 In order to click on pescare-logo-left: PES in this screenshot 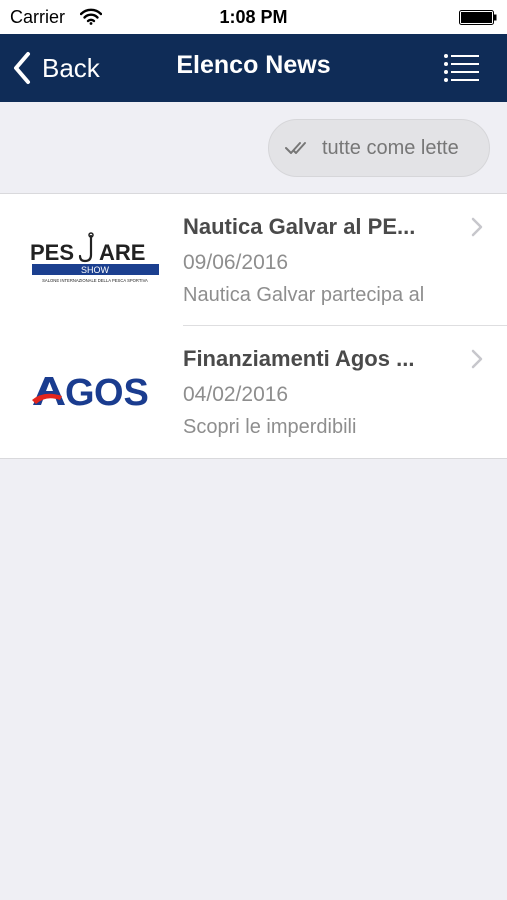, I will do `click(52, 252)`.